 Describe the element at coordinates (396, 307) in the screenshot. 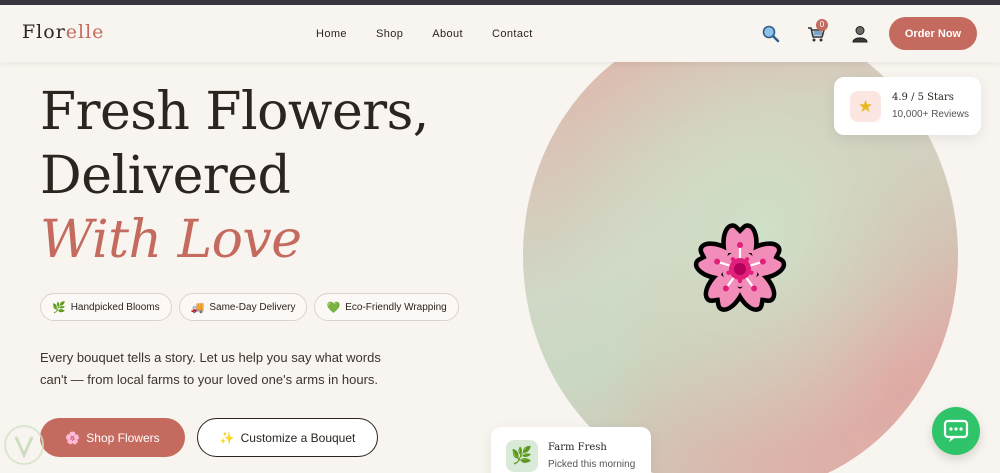

I see `feature-label: Eco-Friendly Wrapping` at that location.